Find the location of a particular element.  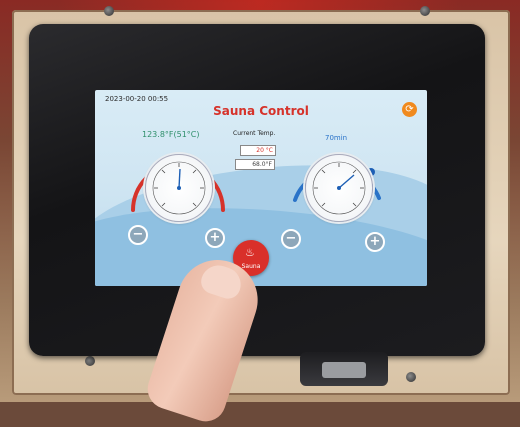

door-latch is located at coordinates (344, 369).